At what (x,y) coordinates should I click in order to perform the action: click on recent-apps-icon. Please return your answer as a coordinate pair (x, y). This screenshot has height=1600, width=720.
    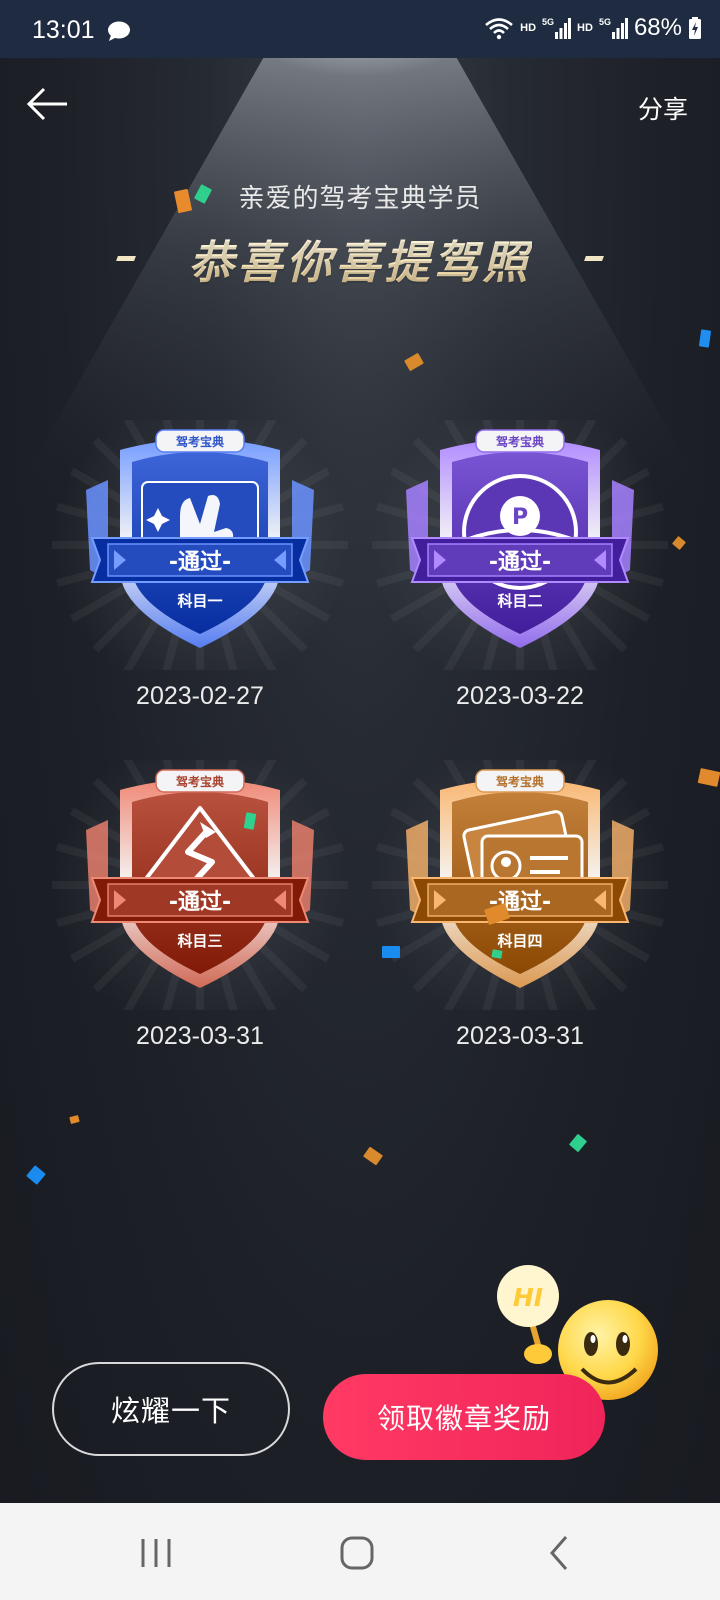
    Looking at the image, I should click on (156, 1553).